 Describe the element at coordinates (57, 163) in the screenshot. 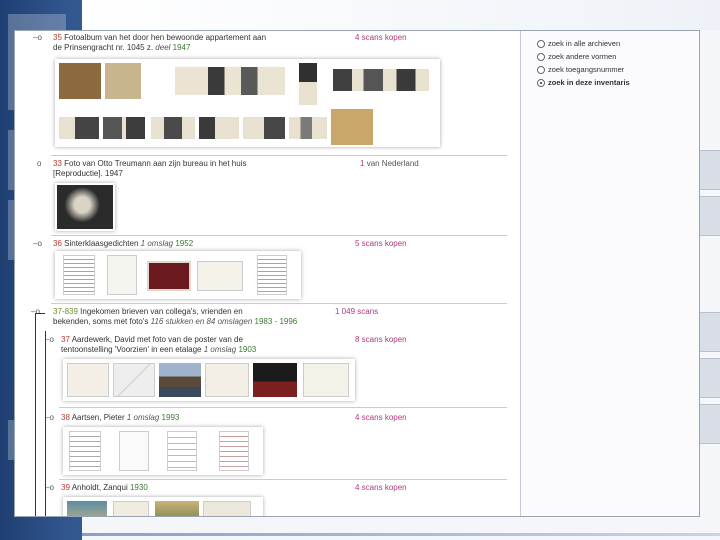

I see `entry-number: 33` at that location.